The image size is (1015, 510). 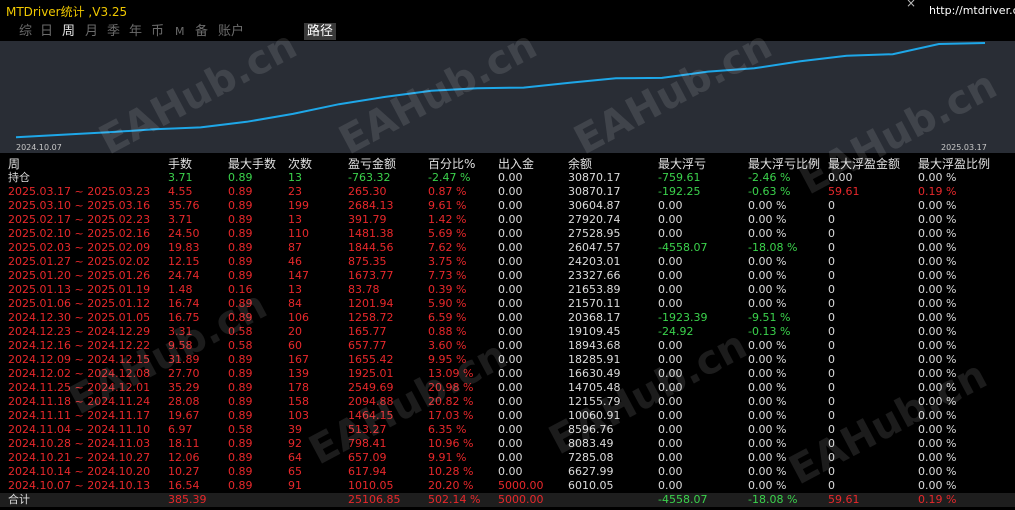 I want to click on cell-max-lots: 0.58, so click(x=240, y=345).